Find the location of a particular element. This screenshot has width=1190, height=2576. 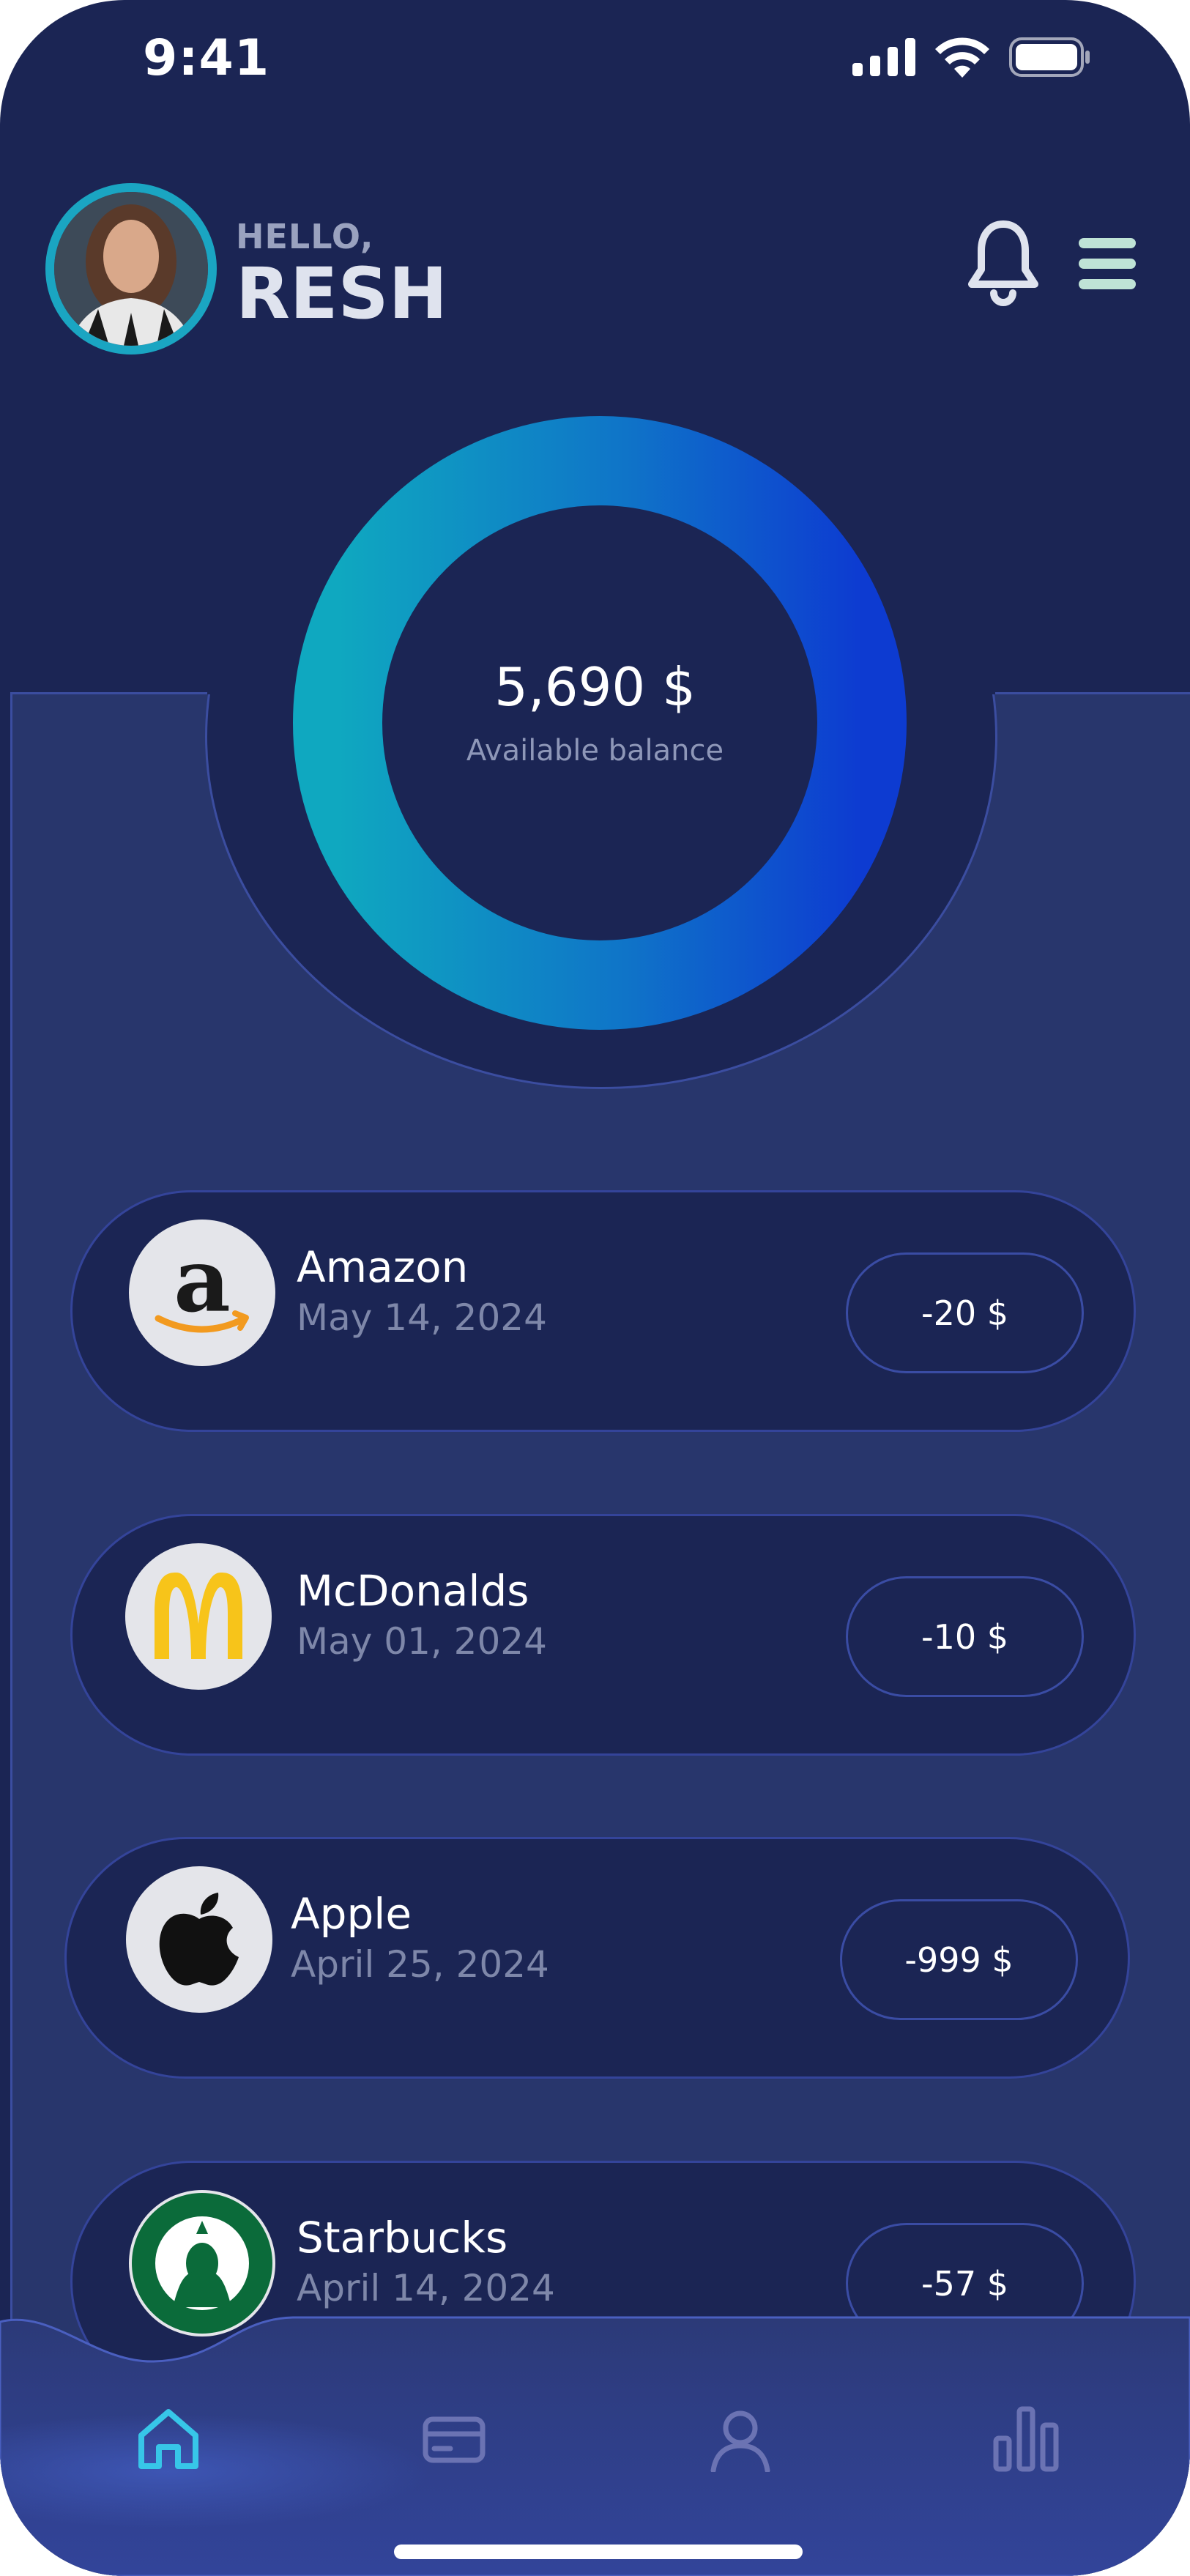

transaction-merchant: McDonalds is located at coordinates (413, 1591).